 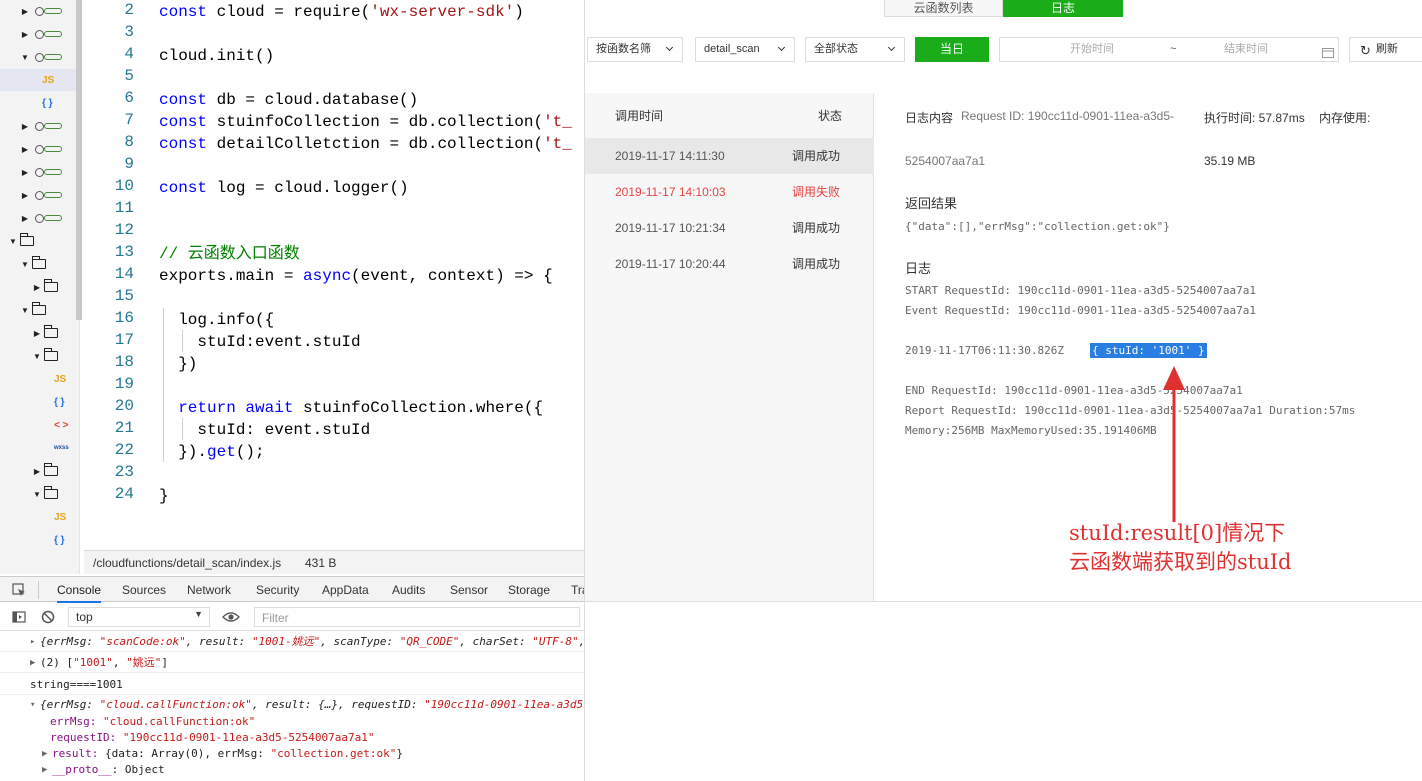 I want to click on clear-console-icon, so click(x=48, y=617).